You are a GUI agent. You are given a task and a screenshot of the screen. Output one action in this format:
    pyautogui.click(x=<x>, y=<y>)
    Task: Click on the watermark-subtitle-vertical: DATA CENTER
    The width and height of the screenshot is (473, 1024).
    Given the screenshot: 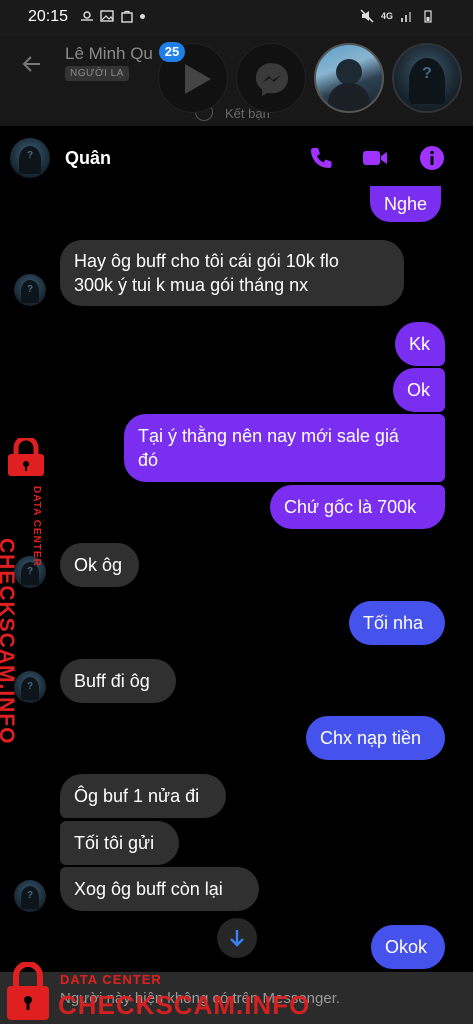 What is the action you would take?
    pyautogui.click(x=36, y=526)
    